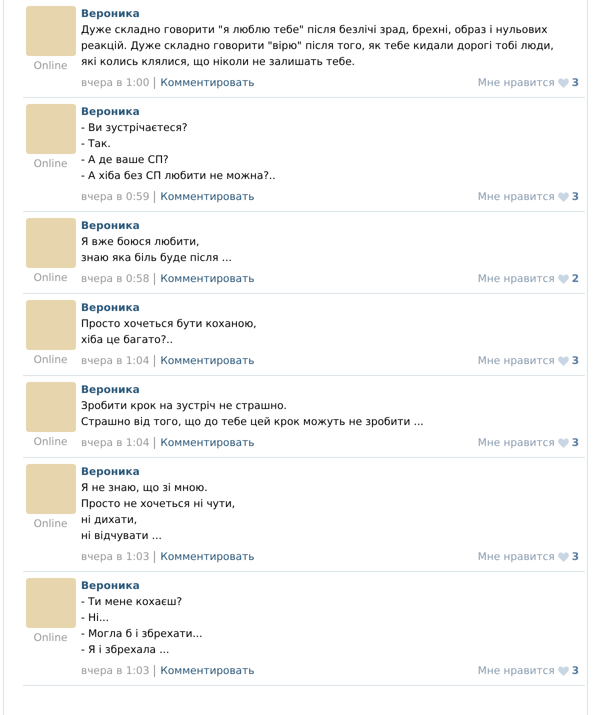 The height and width of the screenshot is (715, 600). I want to click on post-text: Просто не хочеться ні чути,, so click(158, 504).